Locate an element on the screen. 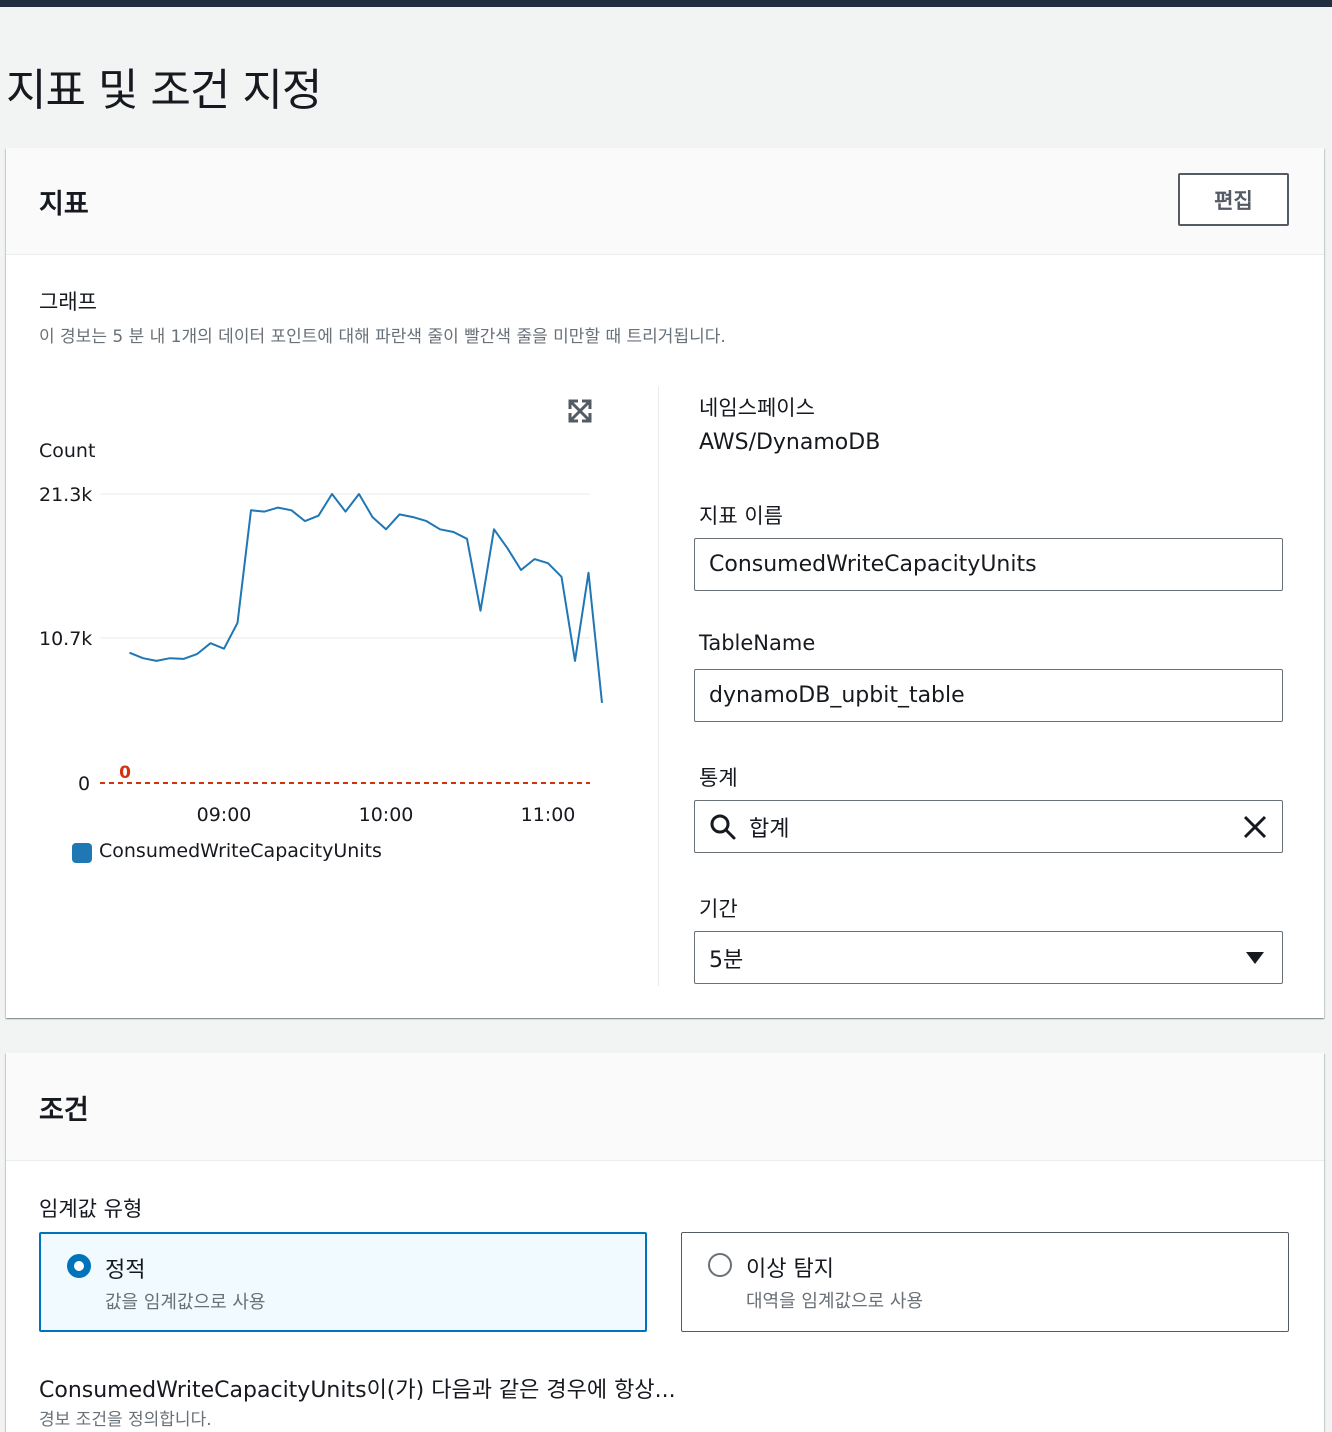 This screenshot has width=1332, height=1432. option-static-title: 정적 is located at coordinates (125, 1270).